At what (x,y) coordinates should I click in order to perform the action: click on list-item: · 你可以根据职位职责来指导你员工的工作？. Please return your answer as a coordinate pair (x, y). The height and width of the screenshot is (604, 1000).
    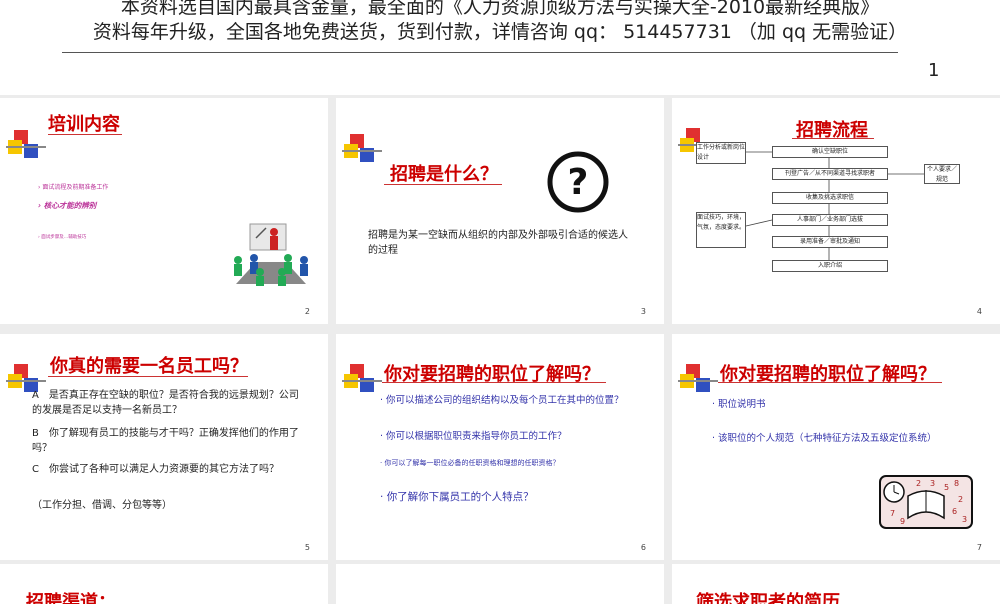
    Looking at the image, I should click on (473, 436).